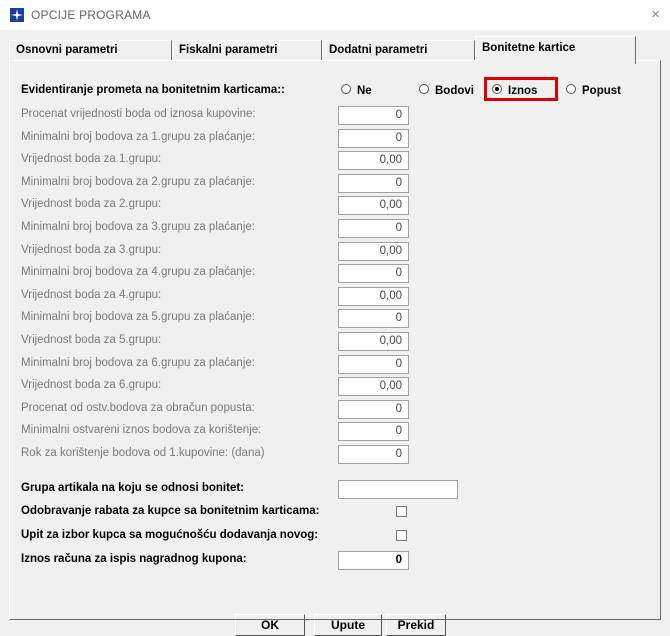 Image resolution: width=670 pixels, height=636 pixels. What do you see at coordinates (17, 15) in the screenshot?
I see `app-icon` at bounding box center [17, 15].